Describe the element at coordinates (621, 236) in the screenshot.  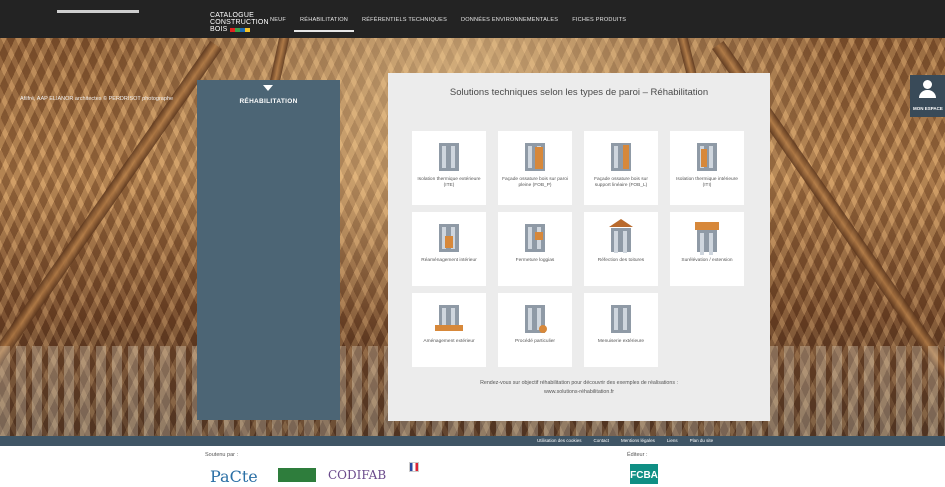
I see `roof-icon` at that location.